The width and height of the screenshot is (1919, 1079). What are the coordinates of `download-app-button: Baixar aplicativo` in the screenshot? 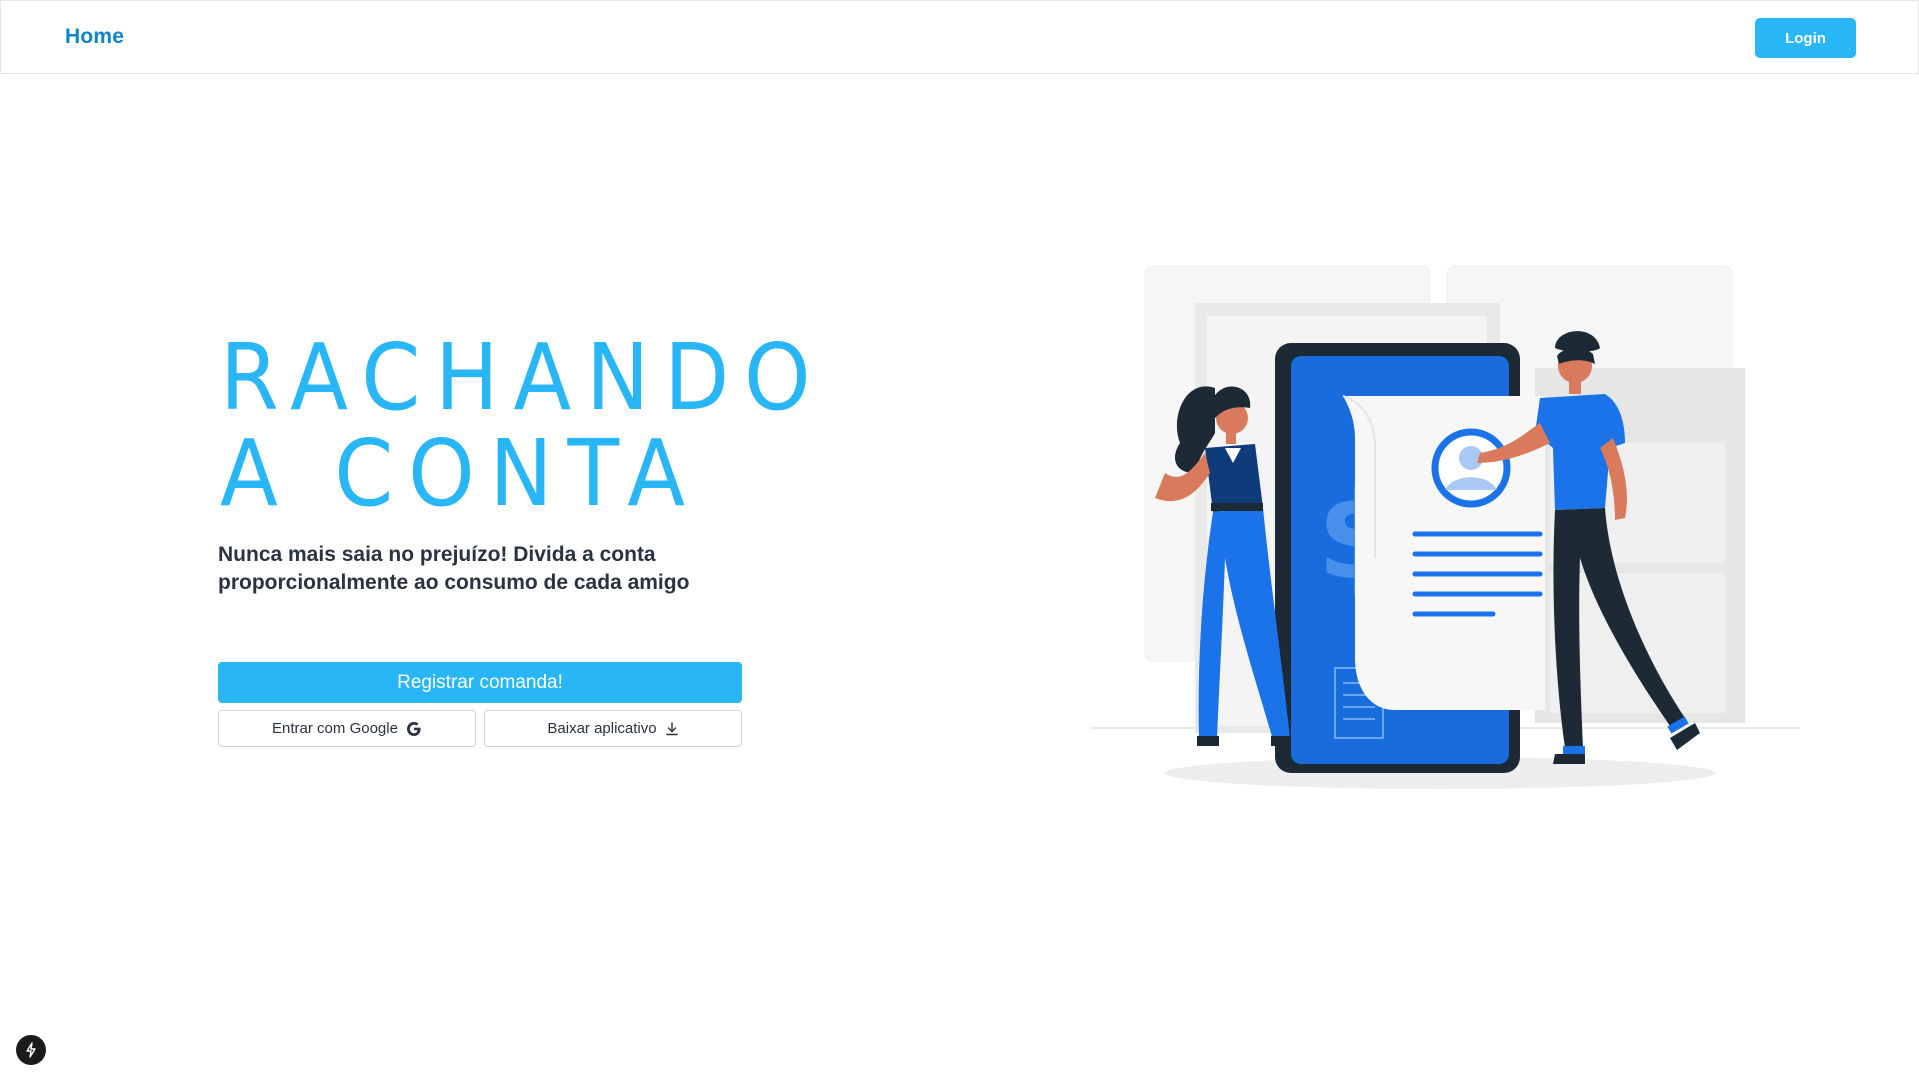 It's located at (613, 728).